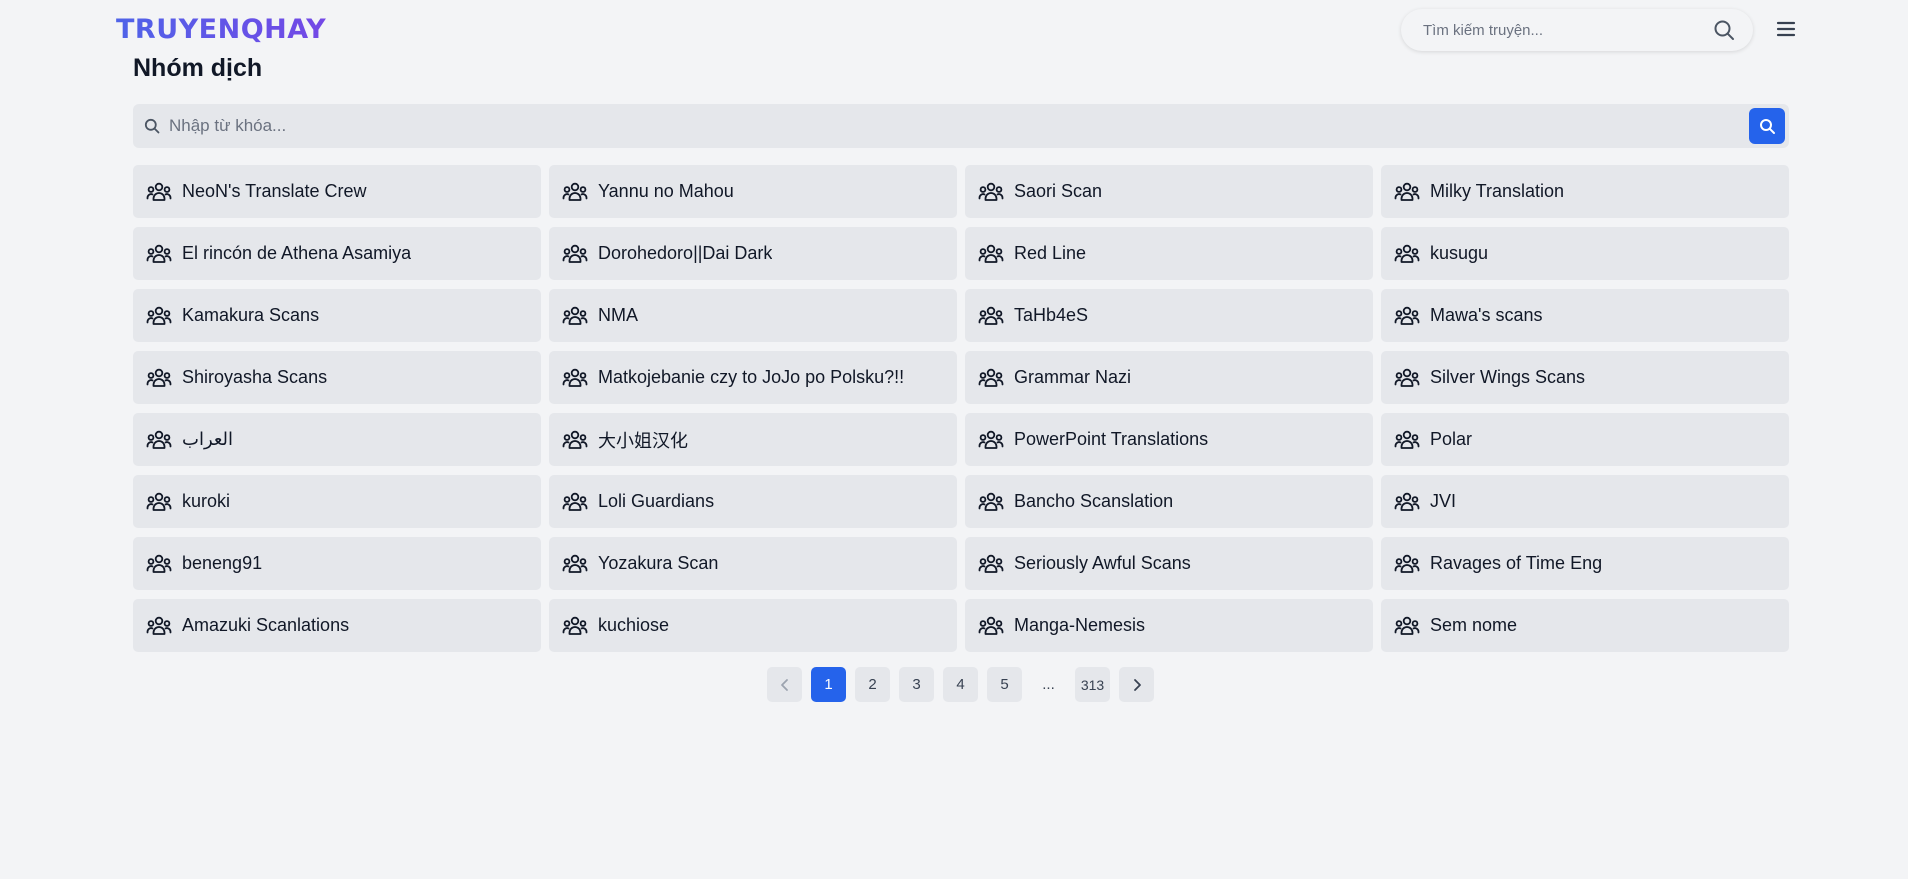 The width and height of the screenshot is (1908, 879). Describe the element at coordinates (1486, 315) in the screenshot. I see `group-name: Mawa's scans` at that location.